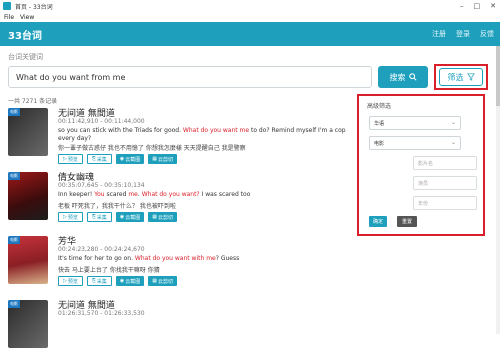 Image resolution: width=500 pixels, height=348 pixels. I want to click on close-icon: ✕, so click(493, 6).